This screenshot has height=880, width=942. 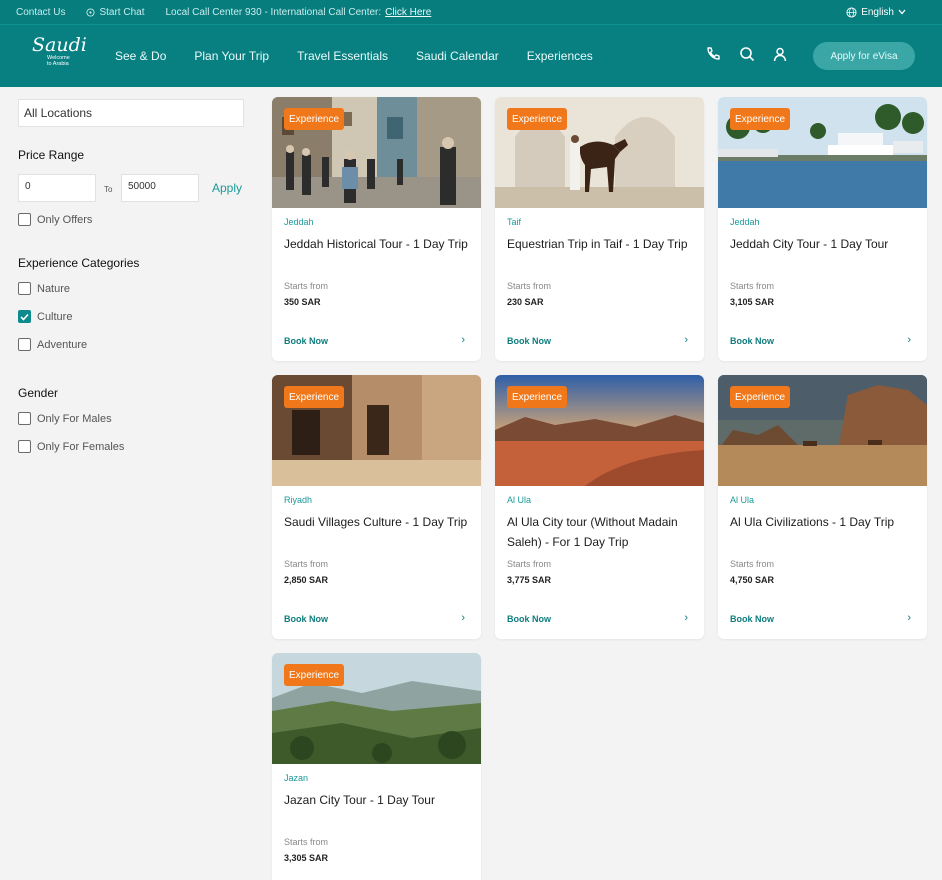 What do you see at coordinates (514, 222) in the screenshot?
I see `card-city: Taif` at bounding box center [514, 222].